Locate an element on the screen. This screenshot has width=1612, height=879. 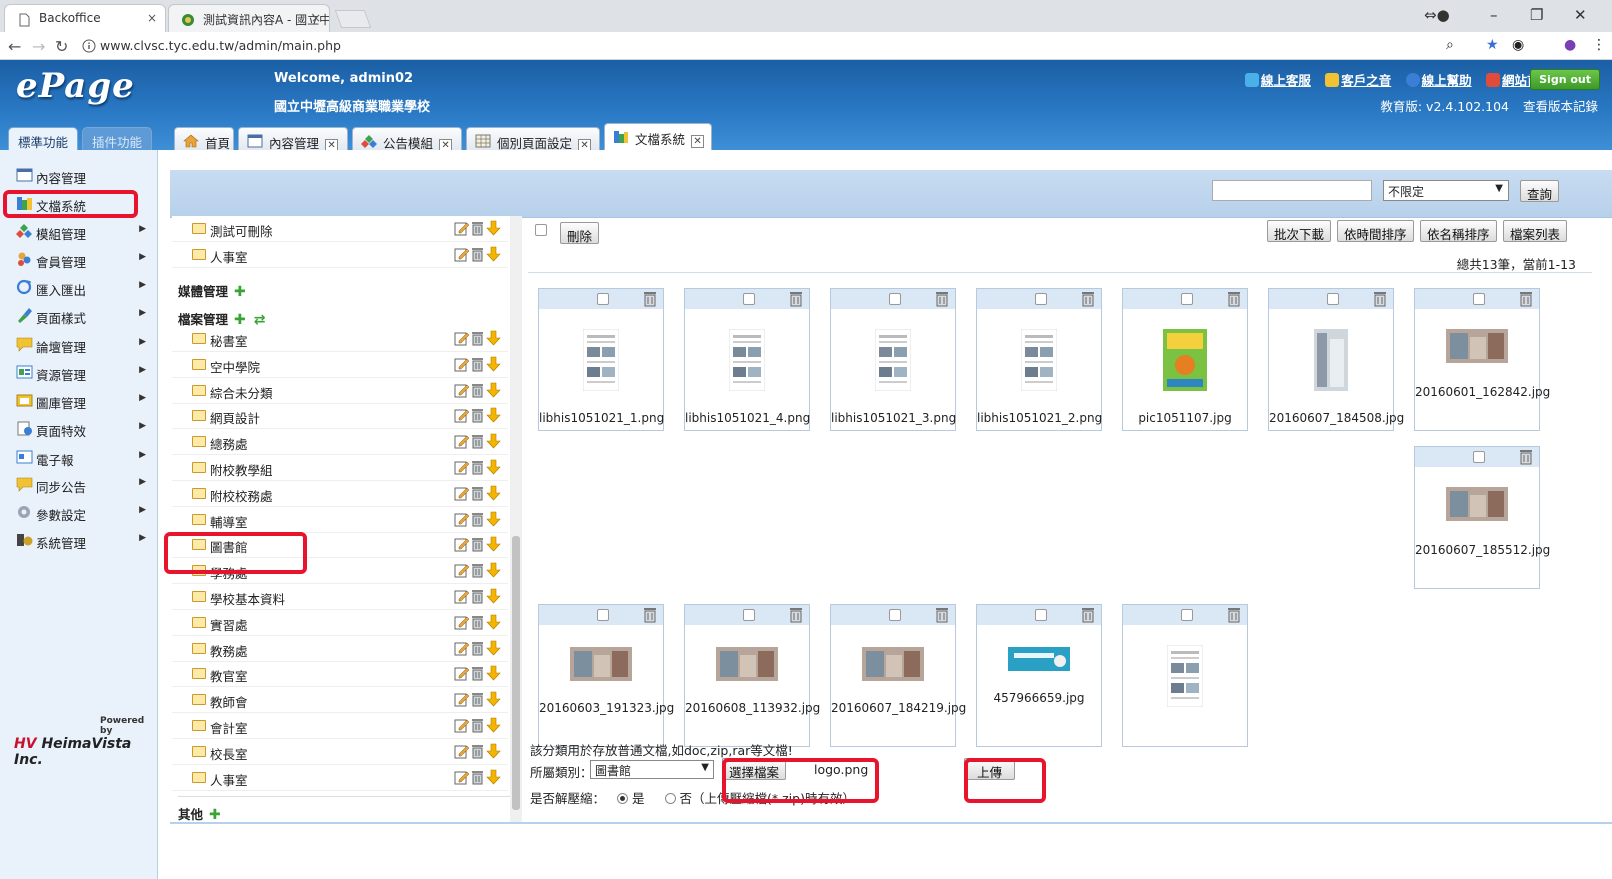
folder-row: 校長室 is located at coordinates (340, 752).